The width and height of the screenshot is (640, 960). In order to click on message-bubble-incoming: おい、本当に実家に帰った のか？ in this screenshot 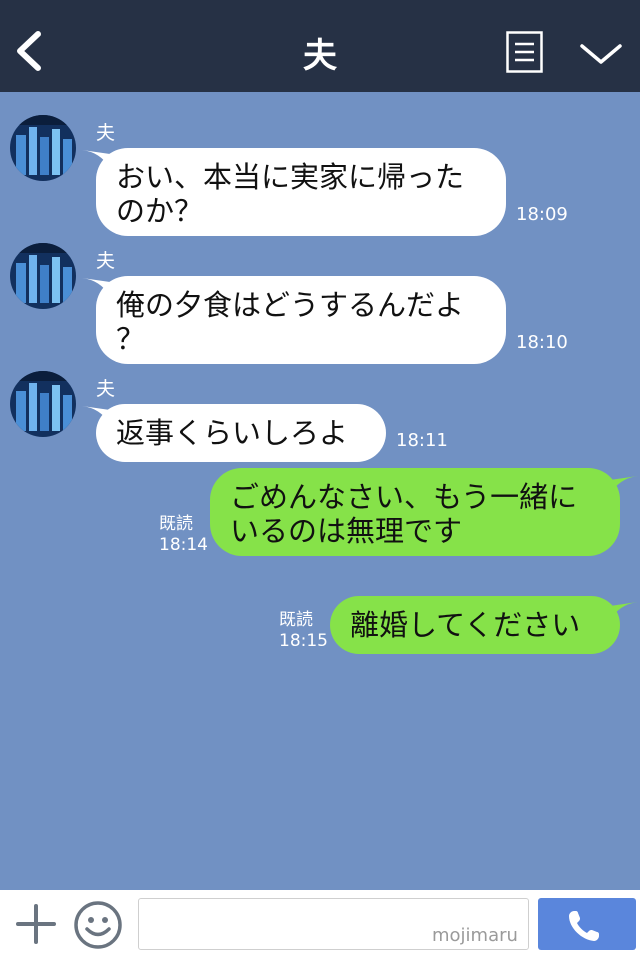, I will do `click(301, 192)`.